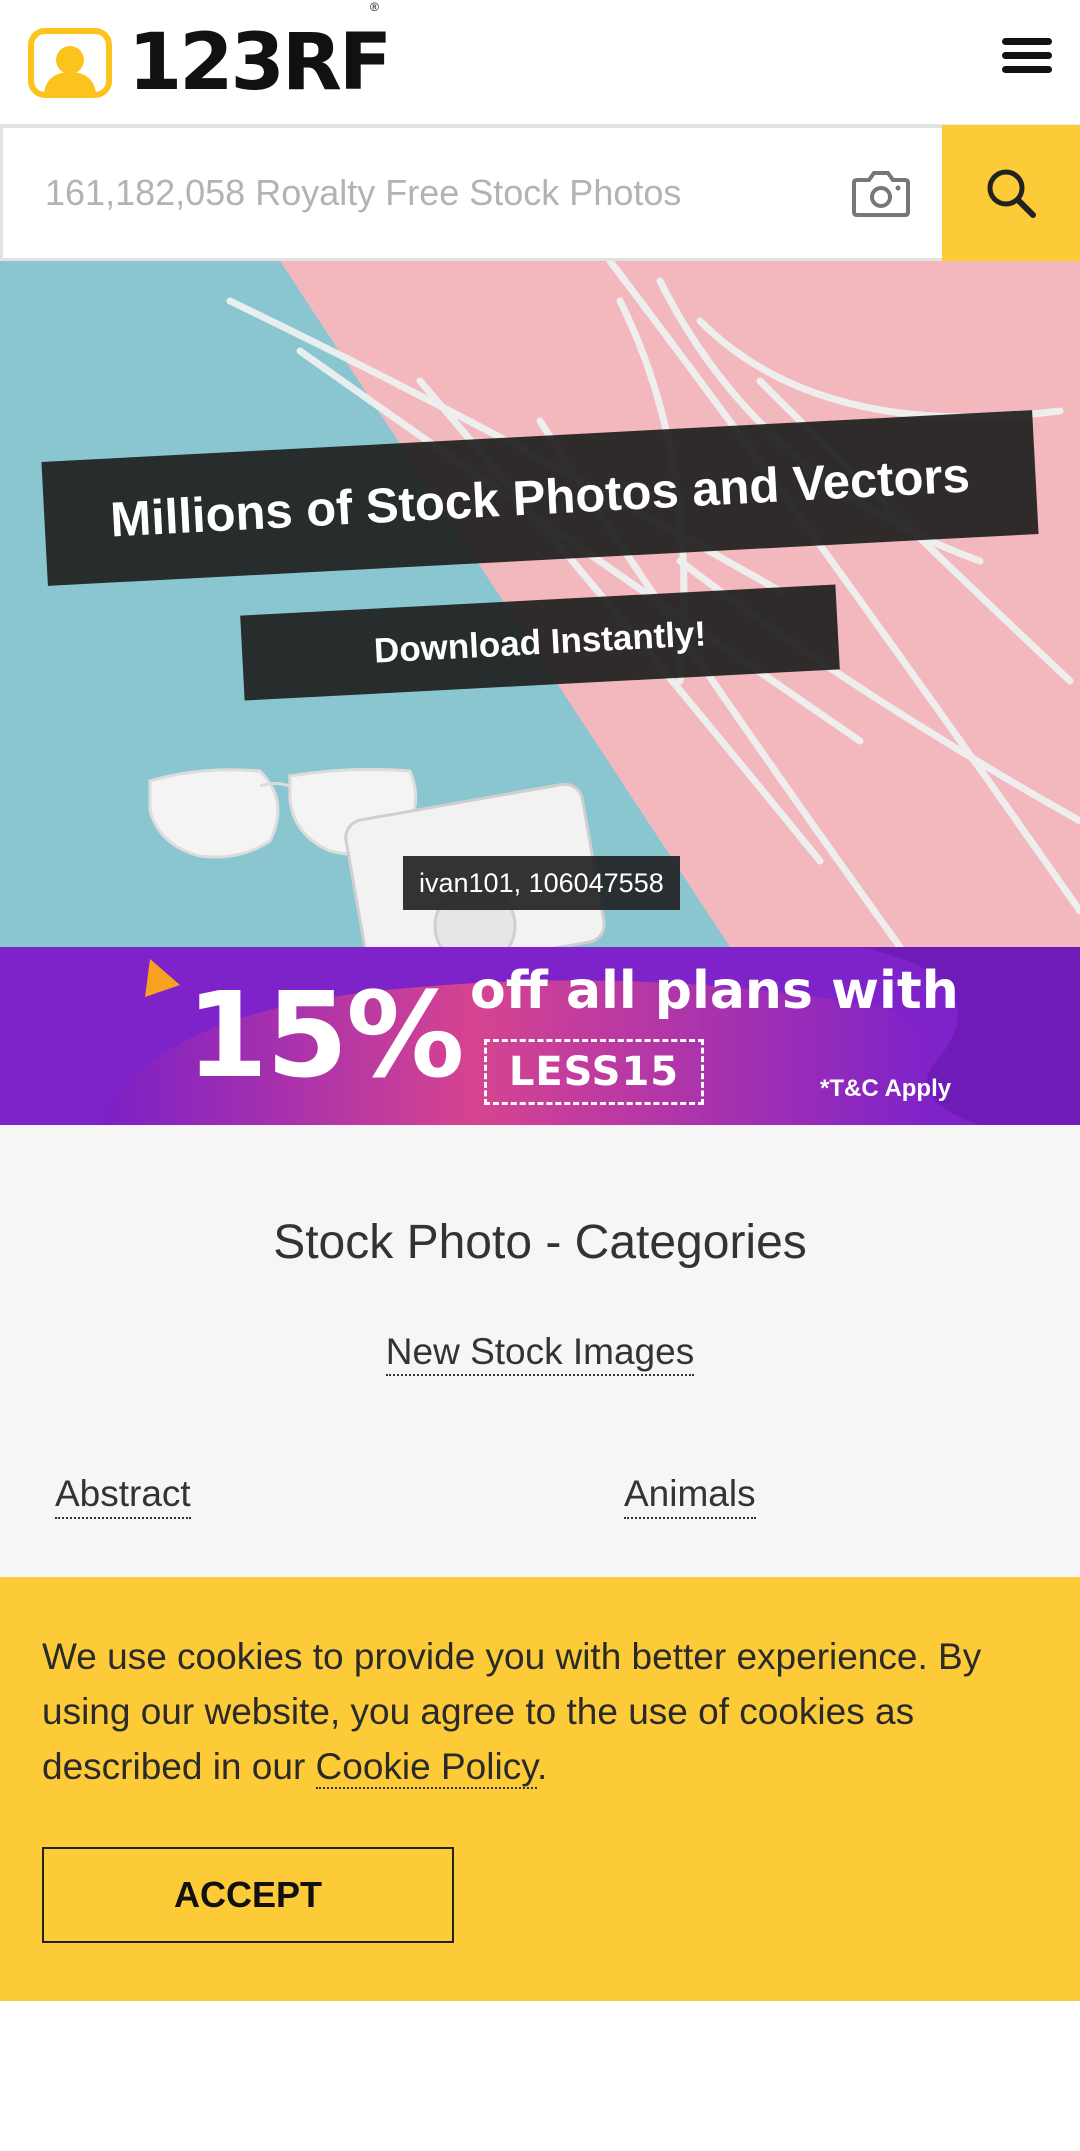 The height and width of the screenshot is (2151, 1080). Describe the element at coordinates (690, 1496) in the screenshot. I see `category-link-animals: Animals` at that location.